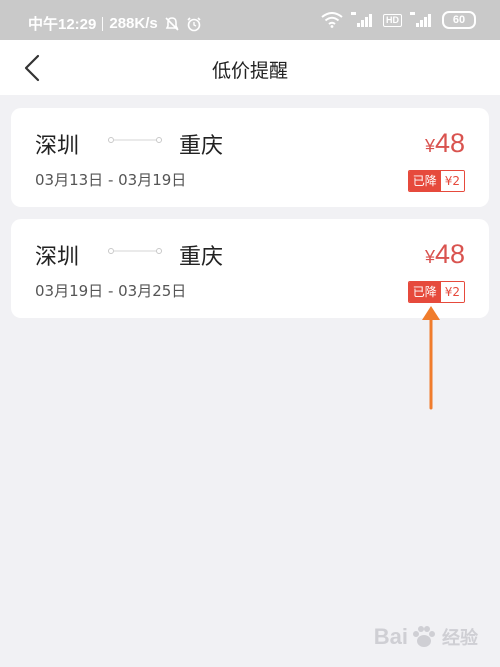 Image resolution: width=500 pixels, height=667 pixels. I want to click on battery-indicator: 60, so click(459, 20).